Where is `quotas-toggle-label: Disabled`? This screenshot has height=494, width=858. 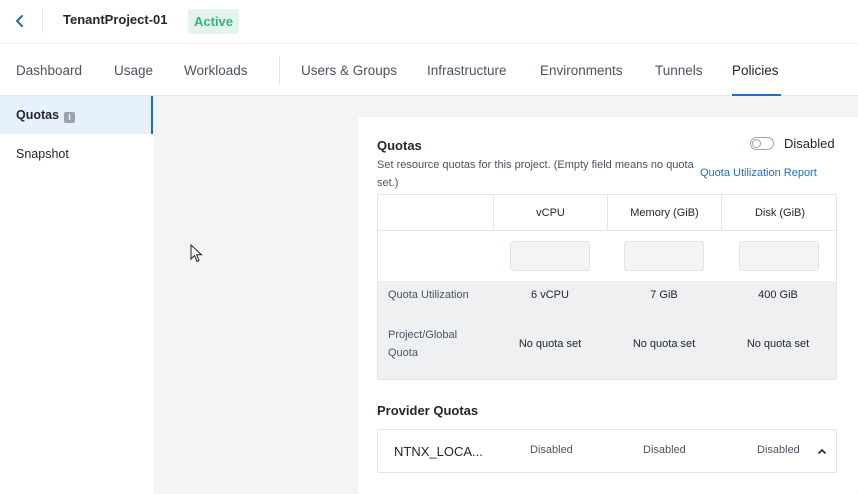 quotas-toggle-label: Disabled is located at coordinates (809, 143).